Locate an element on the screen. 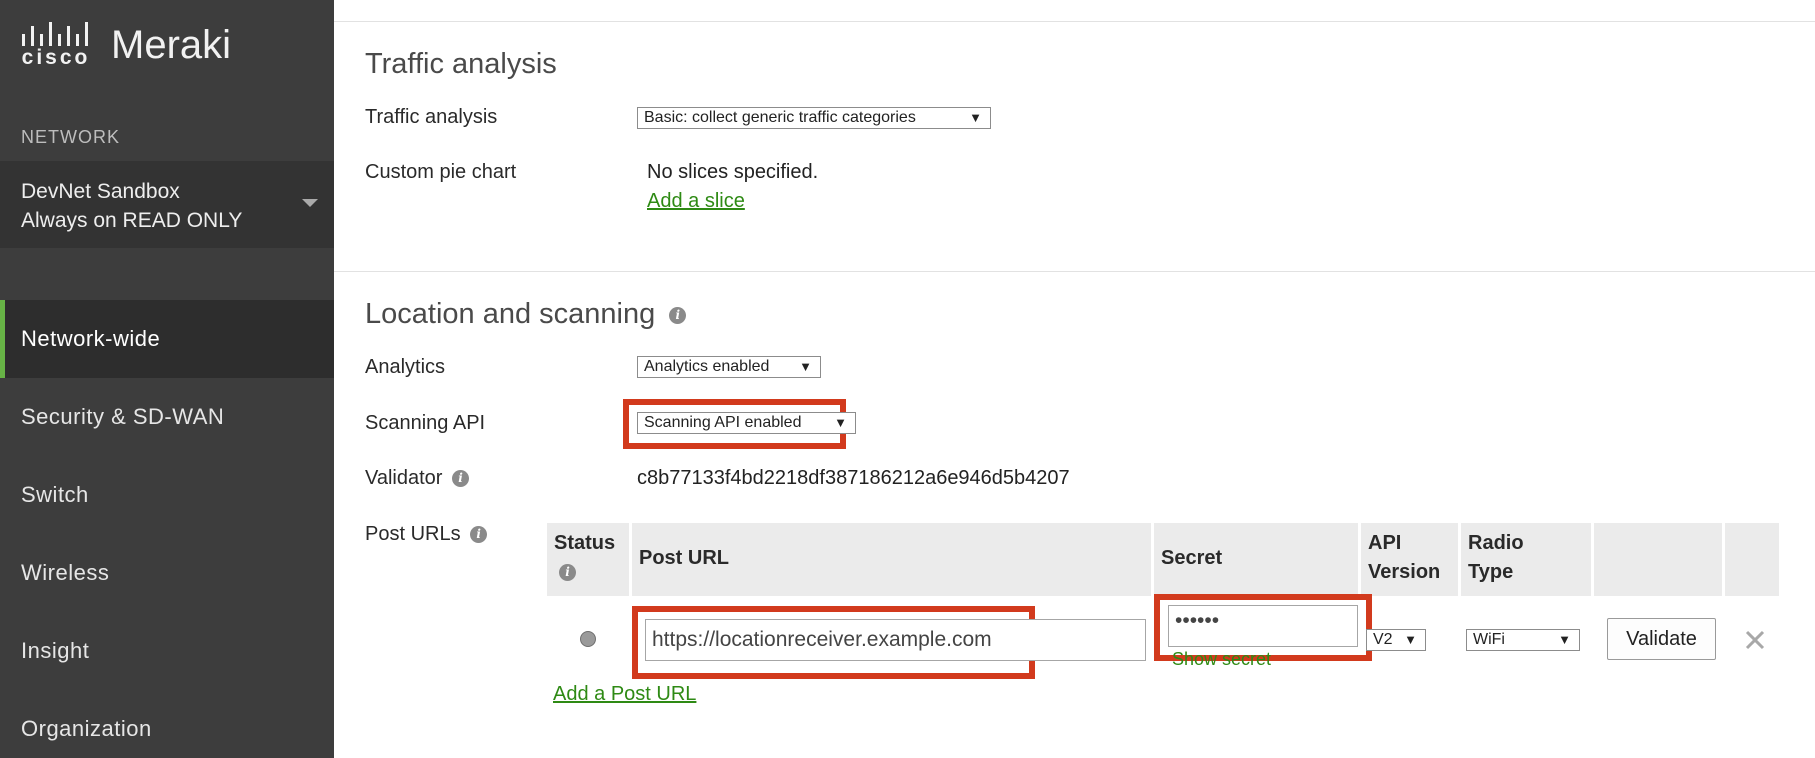 The width and height of the screenshot is (1815, 758). sidebar-item-label: Organization is located at coordinates (86, 728).